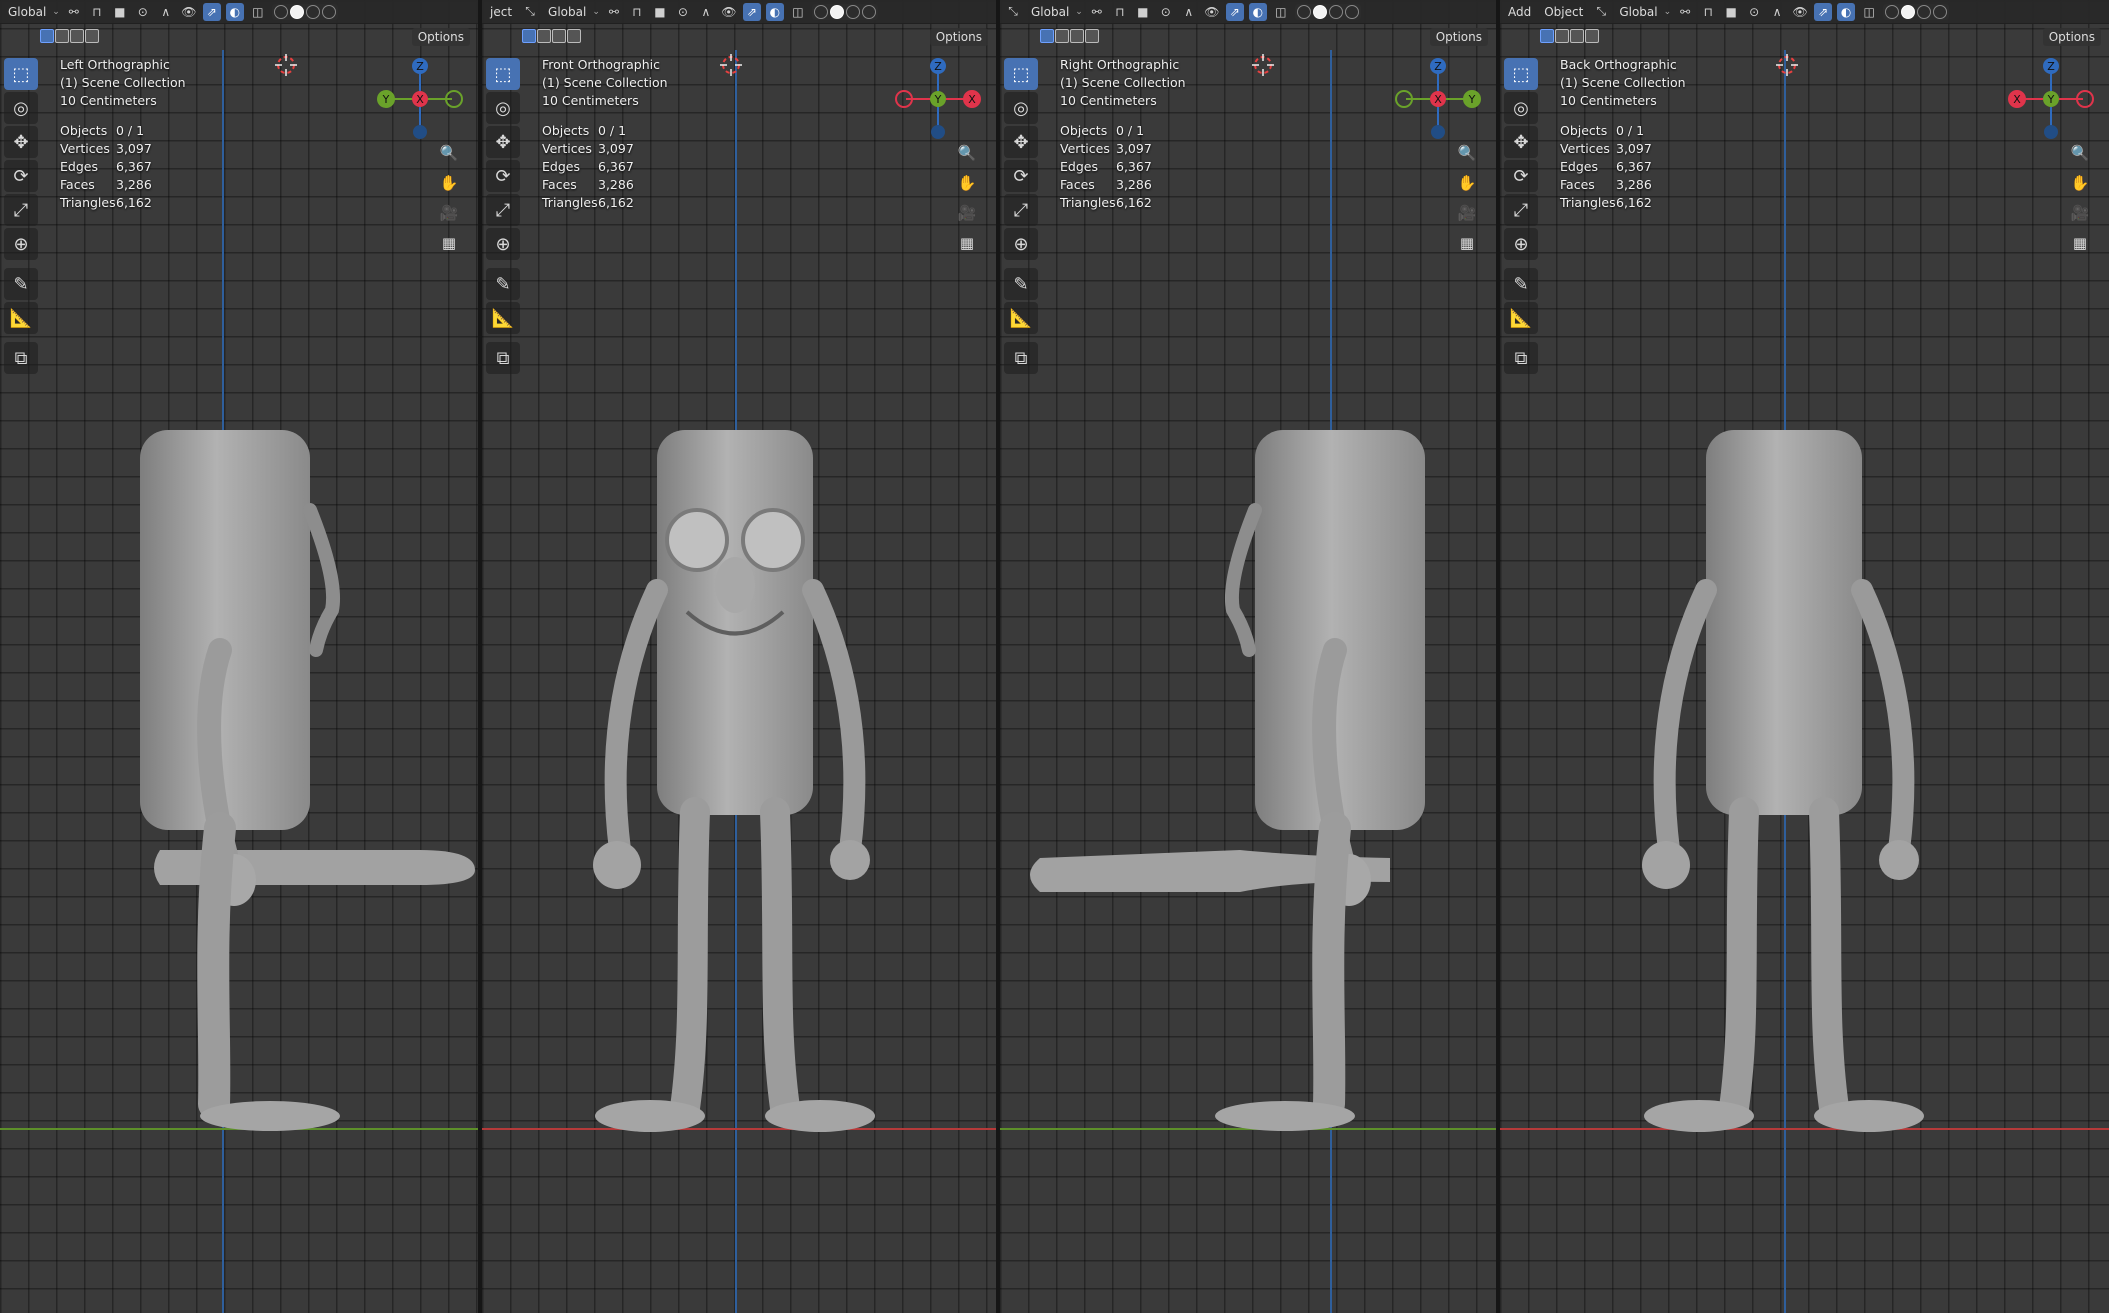  I want to click on add-menu: Add, so click(1519, 12).